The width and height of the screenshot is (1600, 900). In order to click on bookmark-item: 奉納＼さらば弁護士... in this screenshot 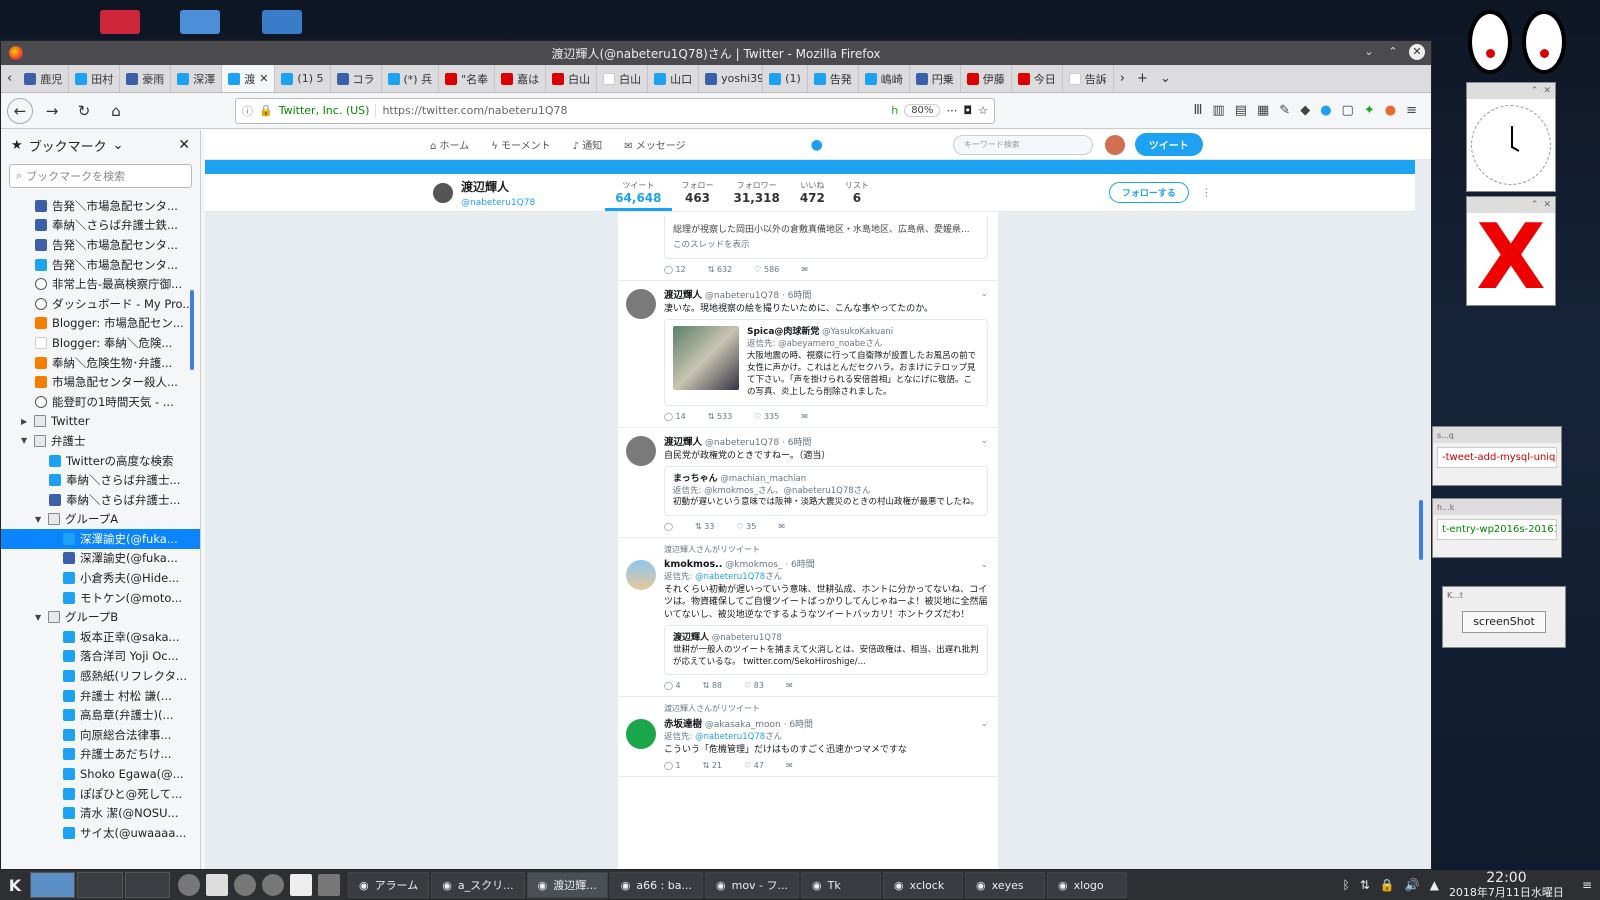, I will do `click(100, 480)`.